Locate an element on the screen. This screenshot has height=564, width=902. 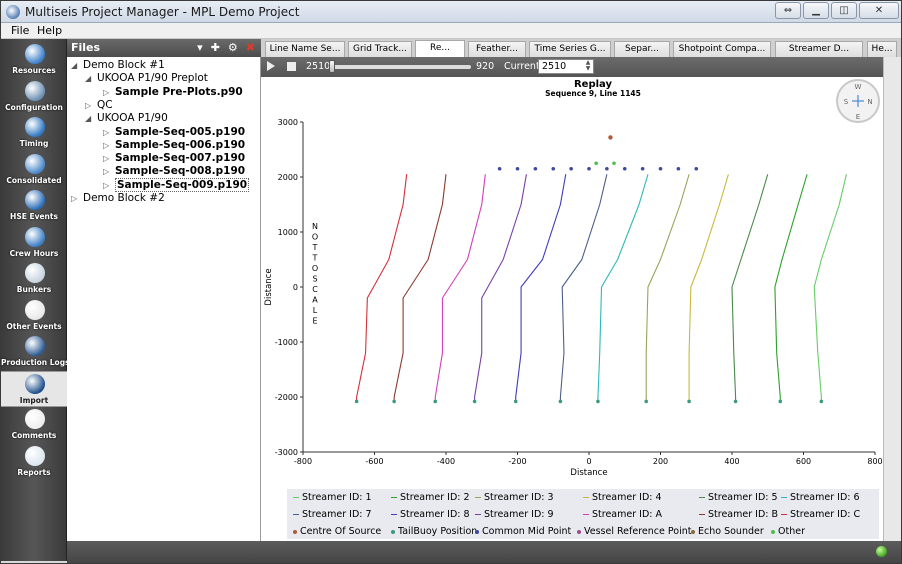
tree-node: ◢ Demo Block #1 is located at coordinates (118, 65).